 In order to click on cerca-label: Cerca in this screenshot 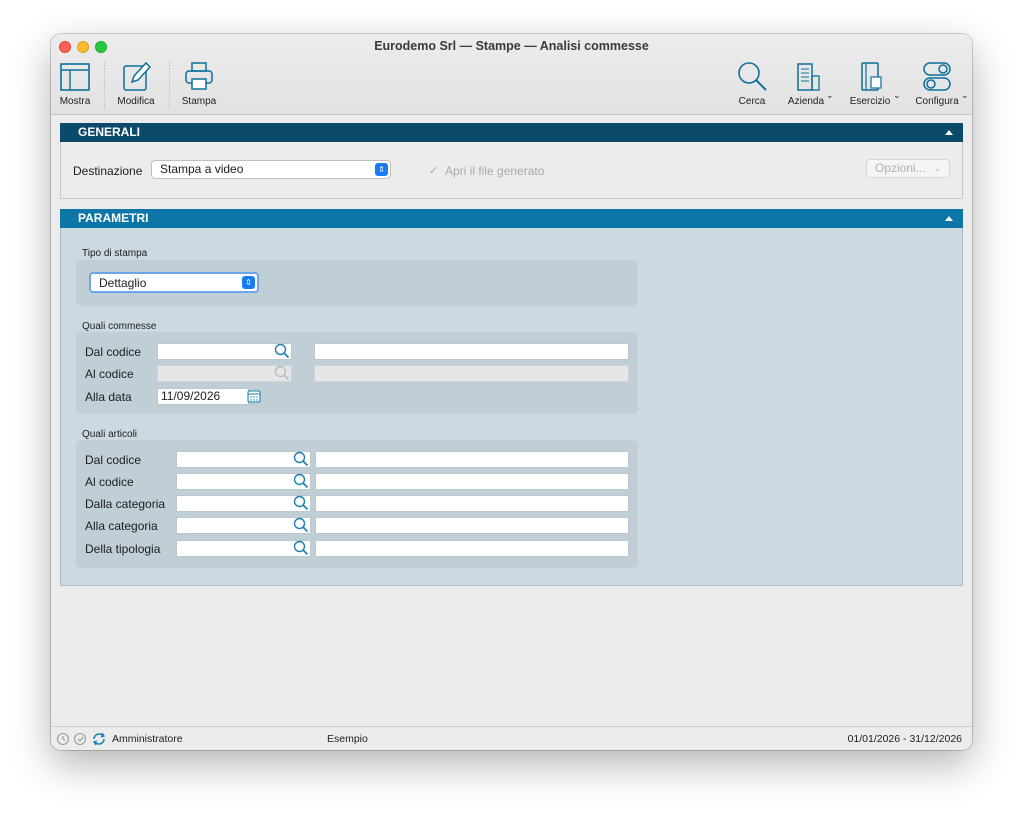, I will do `click(752, 101)`.